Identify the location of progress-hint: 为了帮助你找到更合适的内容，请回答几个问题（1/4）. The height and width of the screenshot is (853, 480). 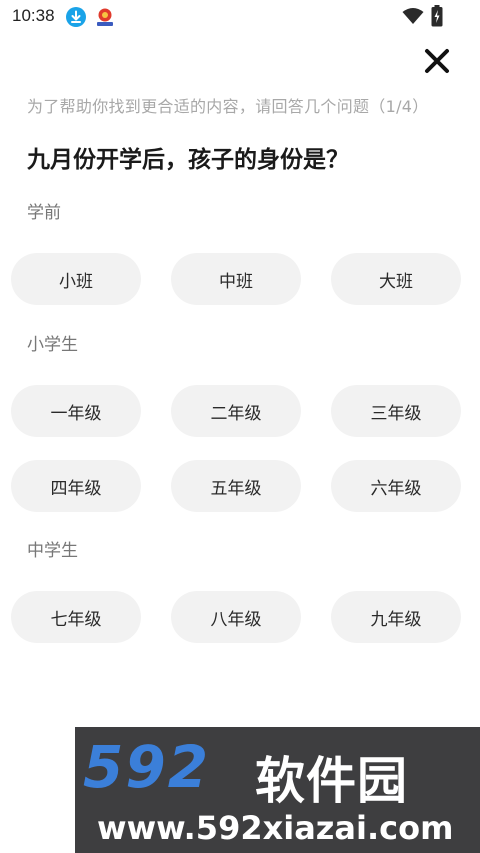
(228, 106).